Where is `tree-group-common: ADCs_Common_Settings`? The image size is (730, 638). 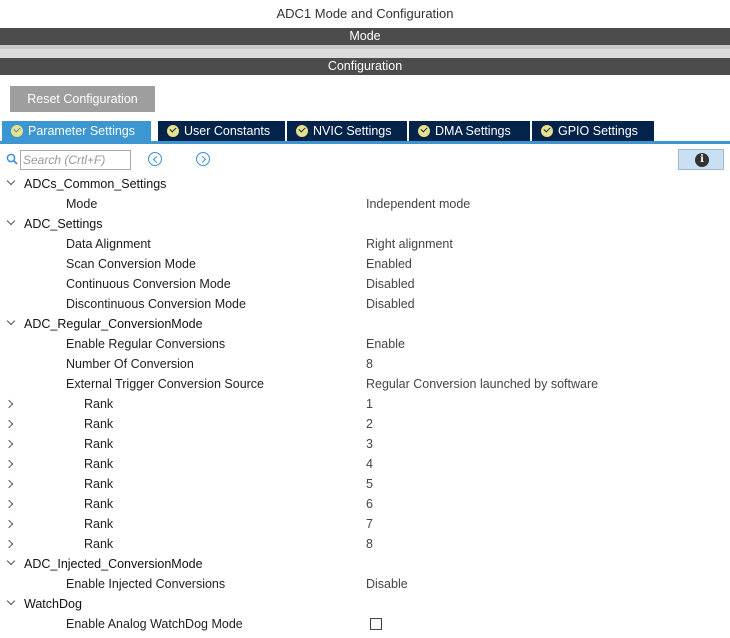
tree-group-common: ADCs_Common_Settings is located at coordinates (365, 184).